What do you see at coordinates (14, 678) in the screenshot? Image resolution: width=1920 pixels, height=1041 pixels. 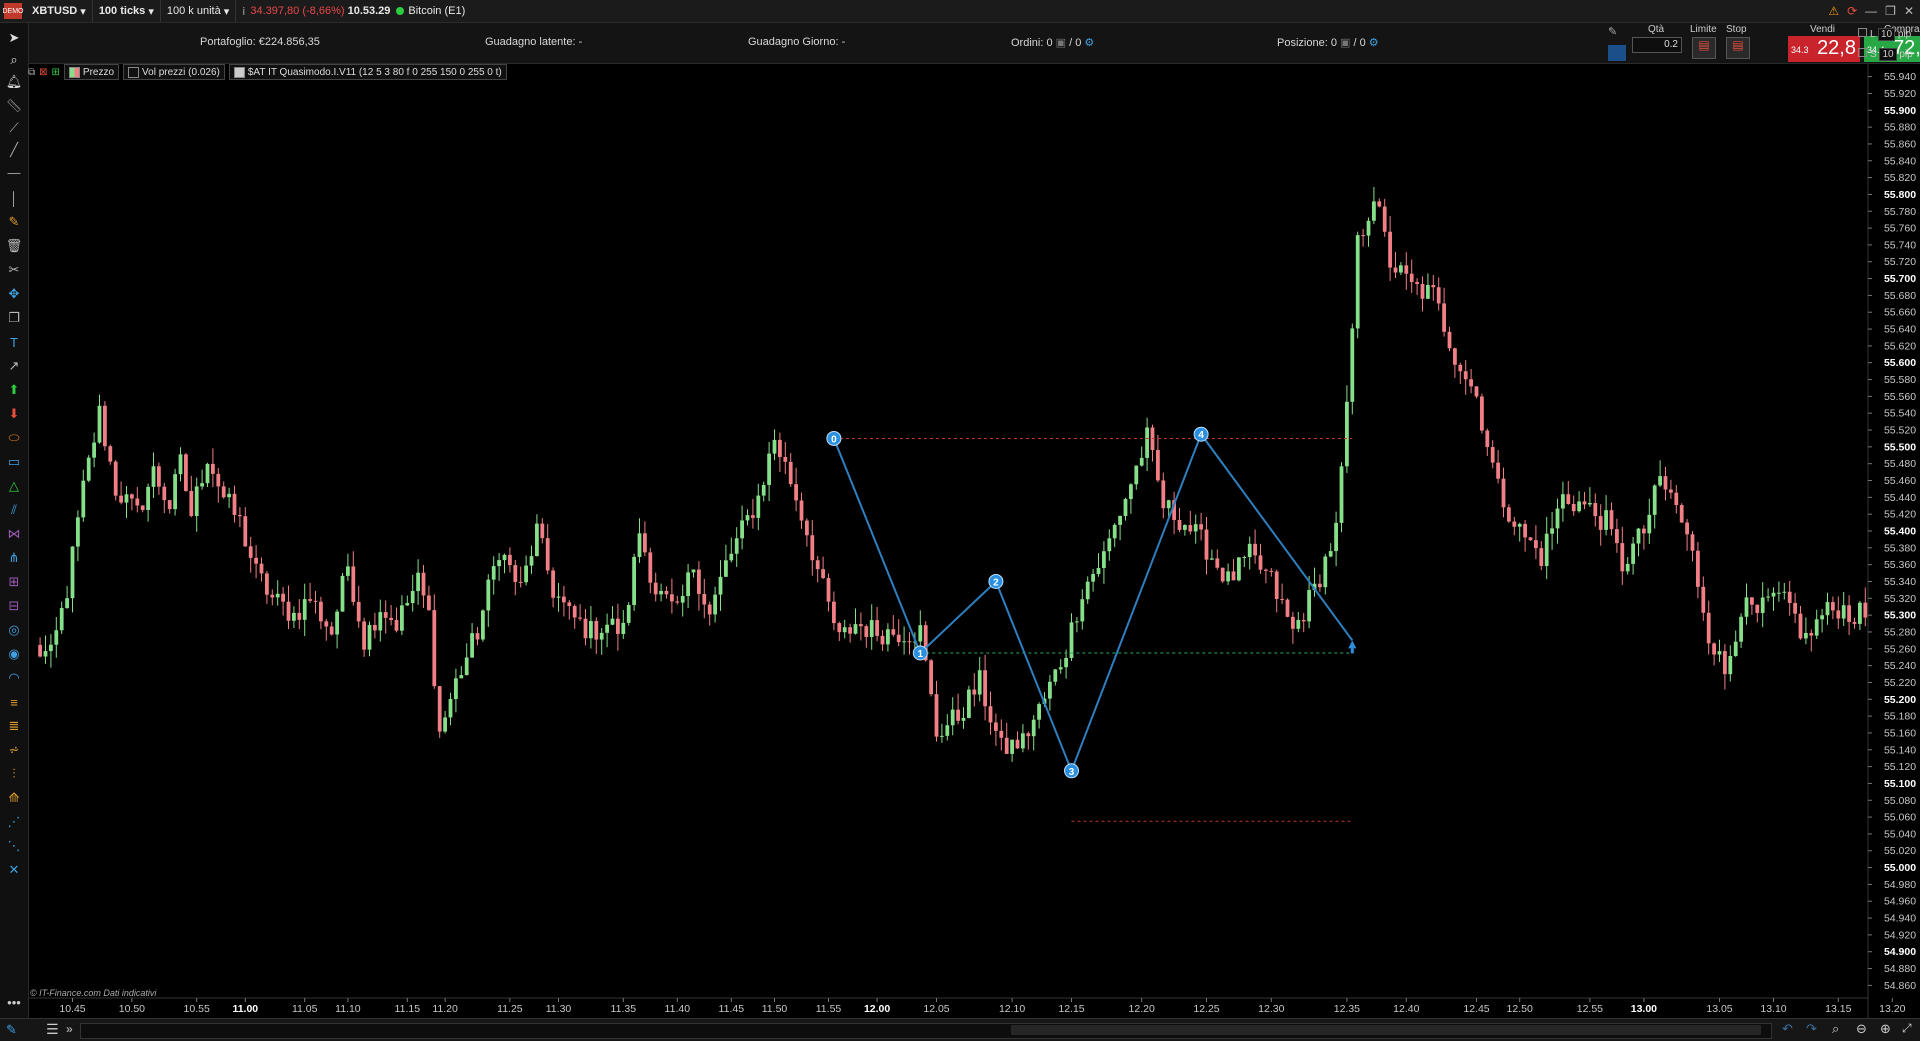 I see `fibonacci-arc-icon: ◠` at bounding box center [14, 678].